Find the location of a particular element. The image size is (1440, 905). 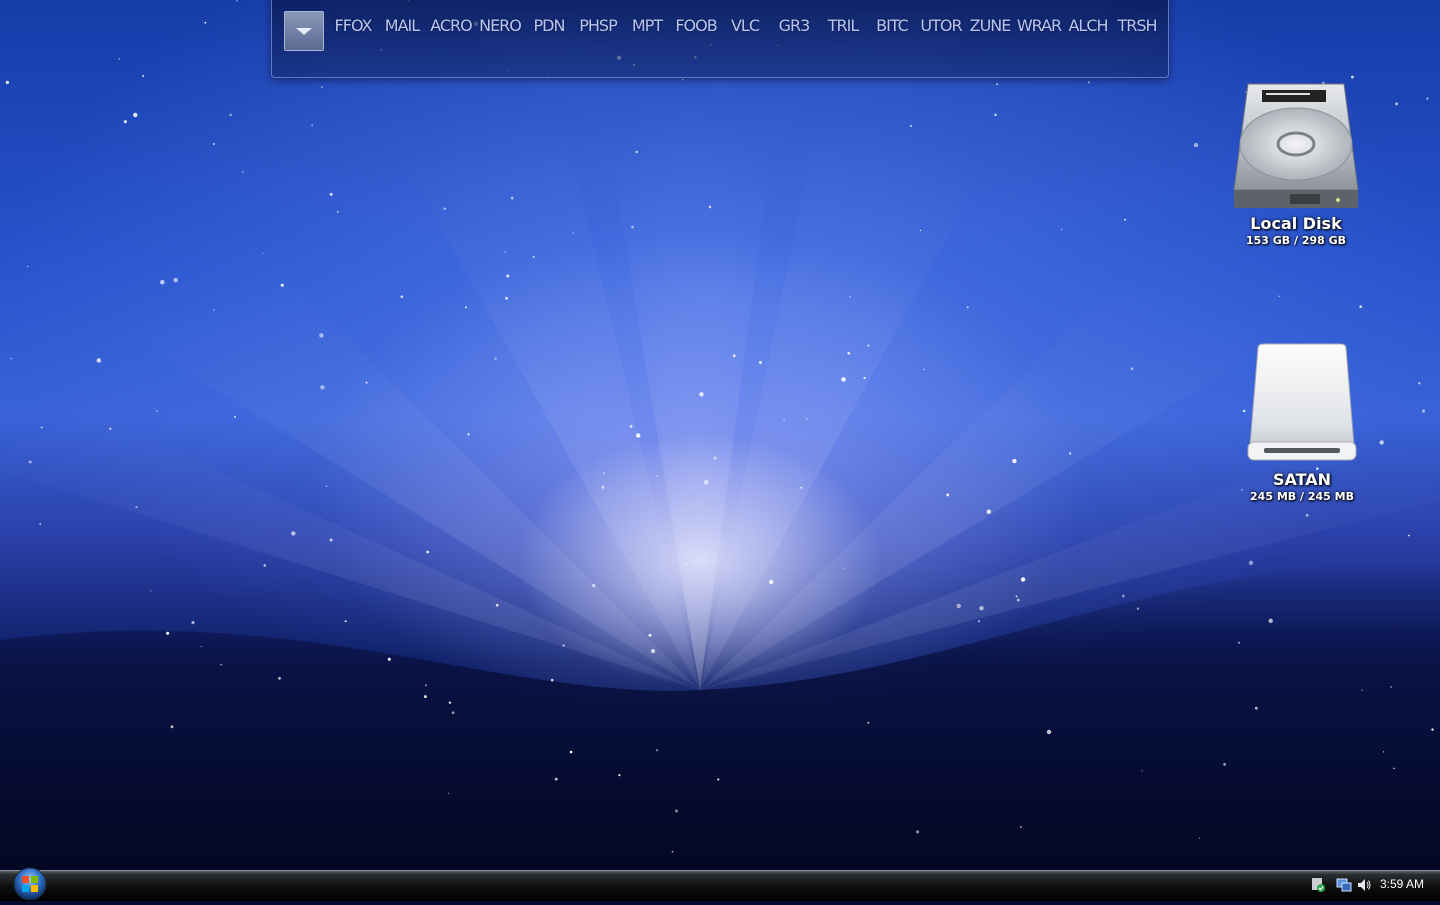

dock-item-wrar: WRAR is located at coordinates (1039, 25).